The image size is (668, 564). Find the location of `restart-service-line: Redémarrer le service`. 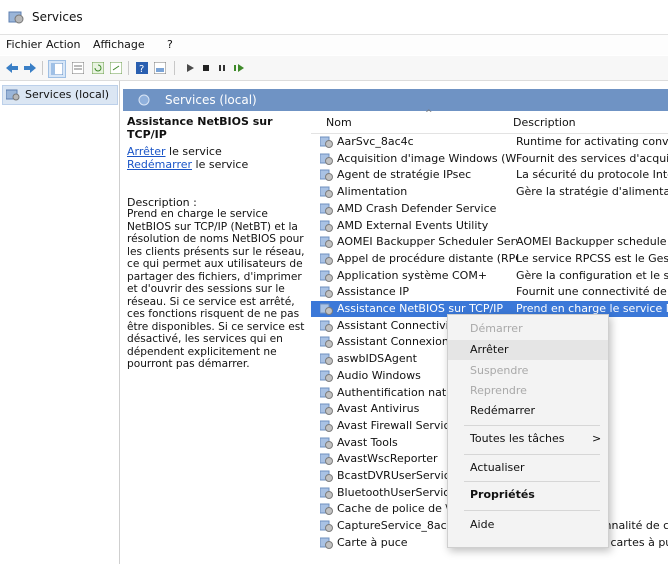

restart-service-line: Redémarrer le service is located at coordinates (188, 164).